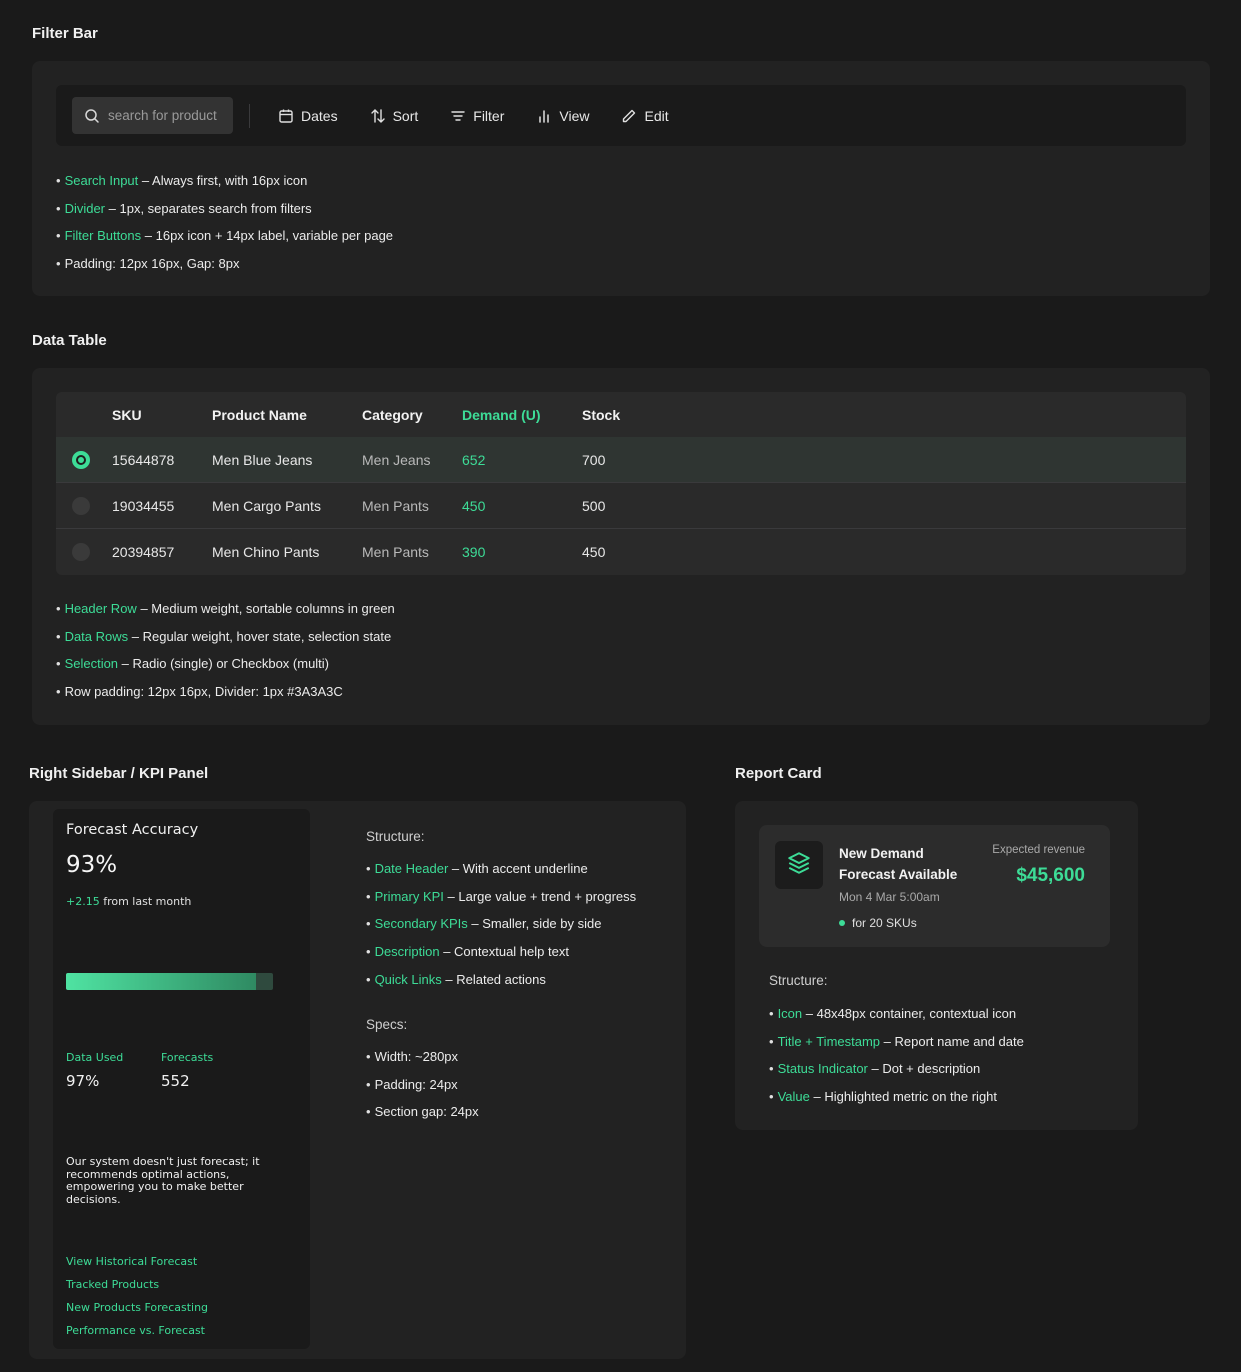 This screenshot has width=1241, height=1372. Describe the element at coordinates (456, 979) in the screenshot. I see `note-item: • Quick Links – Related actions` at that location.